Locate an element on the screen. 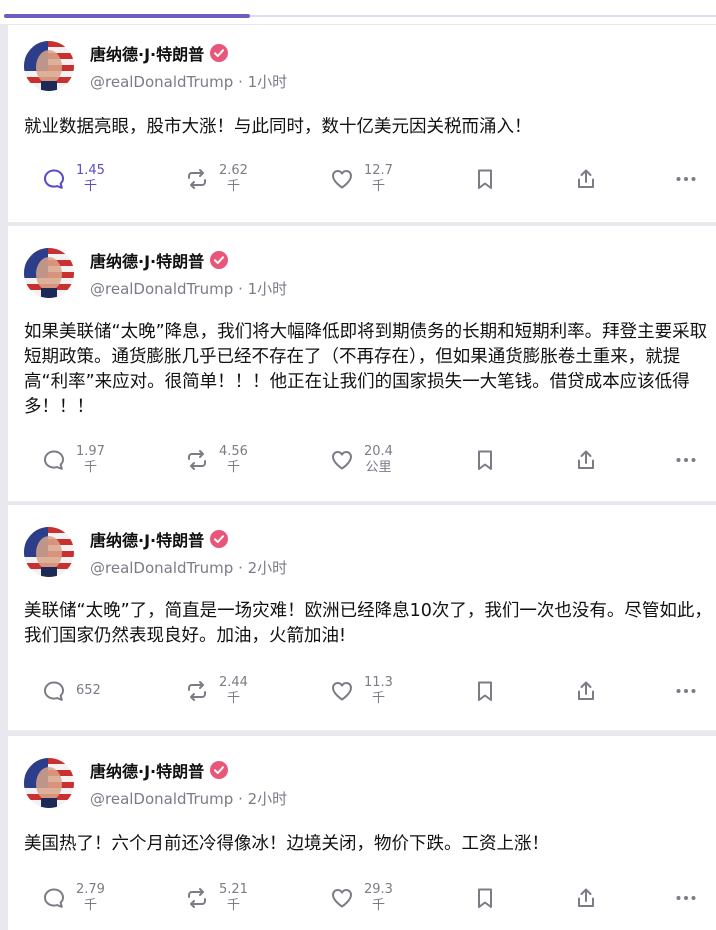  post-actions: 1.97 千 4.56 千 20.4 公里 is located at coordinates (362, 460).